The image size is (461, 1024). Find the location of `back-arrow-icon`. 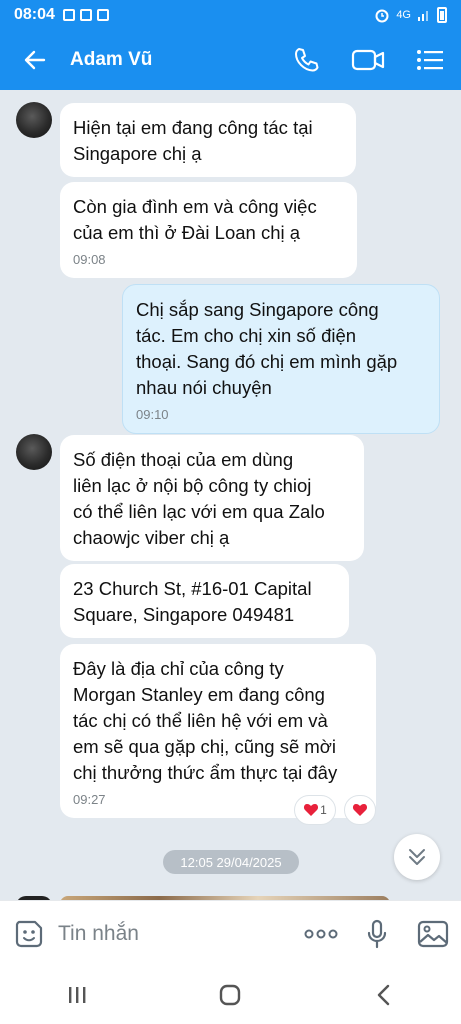

back-arrow-icon is located at coordinates (35, 60).